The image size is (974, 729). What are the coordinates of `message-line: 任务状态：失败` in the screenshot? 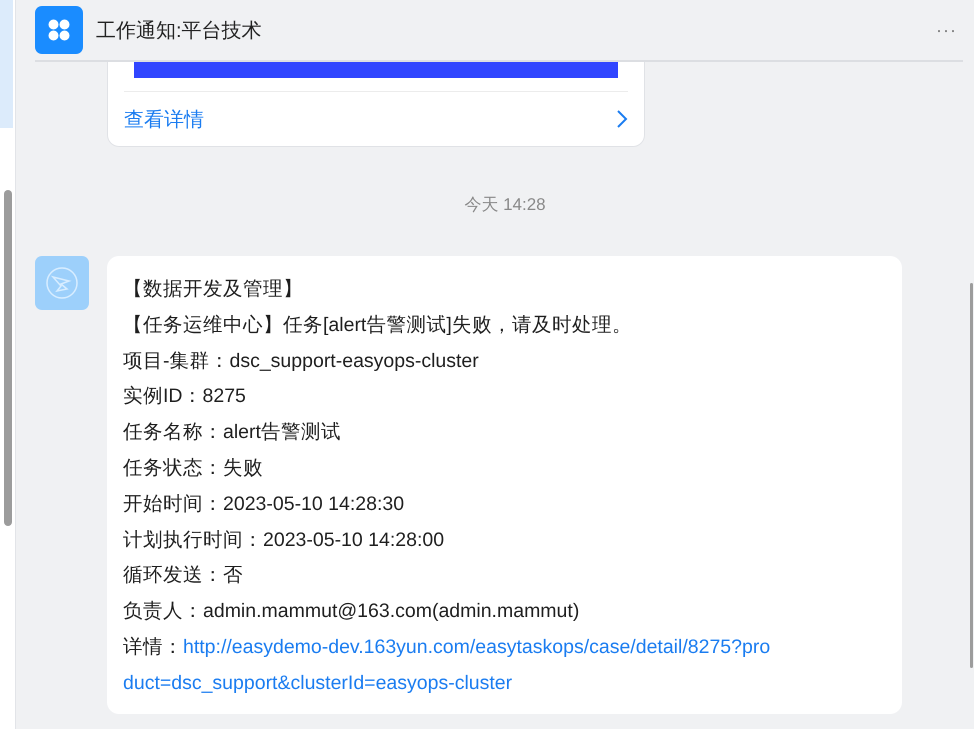 It's located at (193, 468).